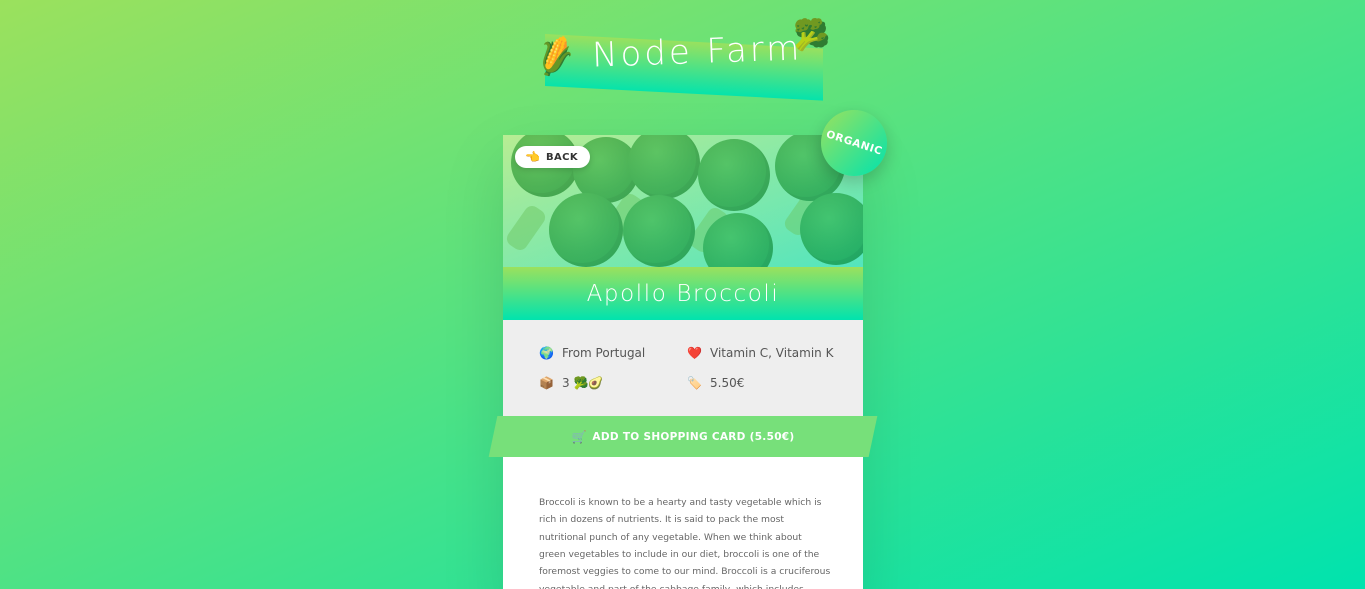  I want to click on detail-origin: 🌍 From Portugal, so click(592, 353).